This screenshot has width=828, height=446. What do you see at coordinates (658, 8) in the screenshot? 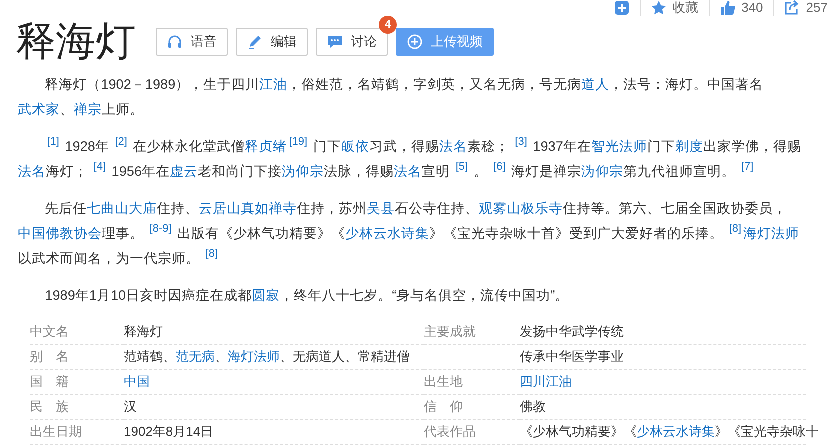
I see `star-icon` at bounding box center [658, 8].